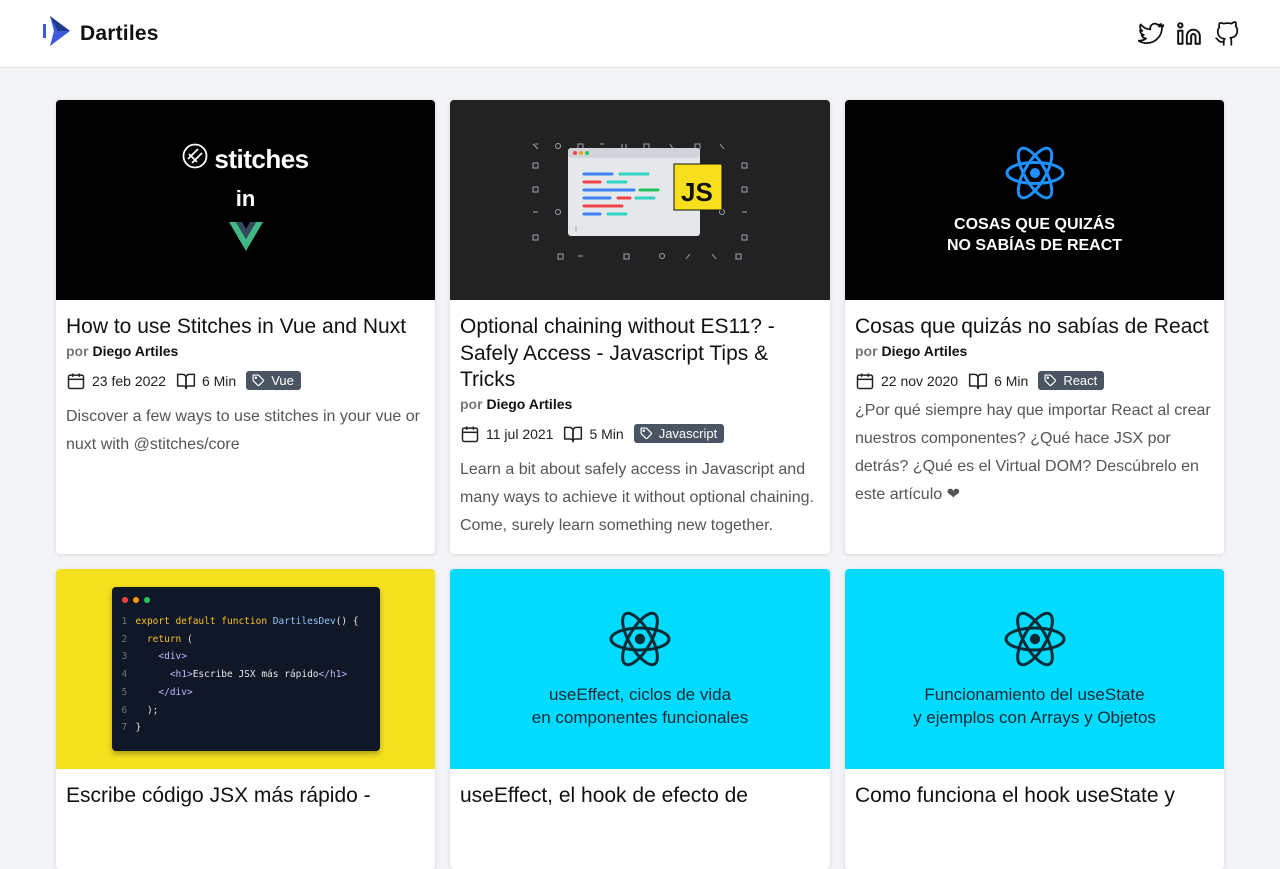 This screenshot has width=1280, height=869. I want to click on twitter-icon, so click(1151, 34).